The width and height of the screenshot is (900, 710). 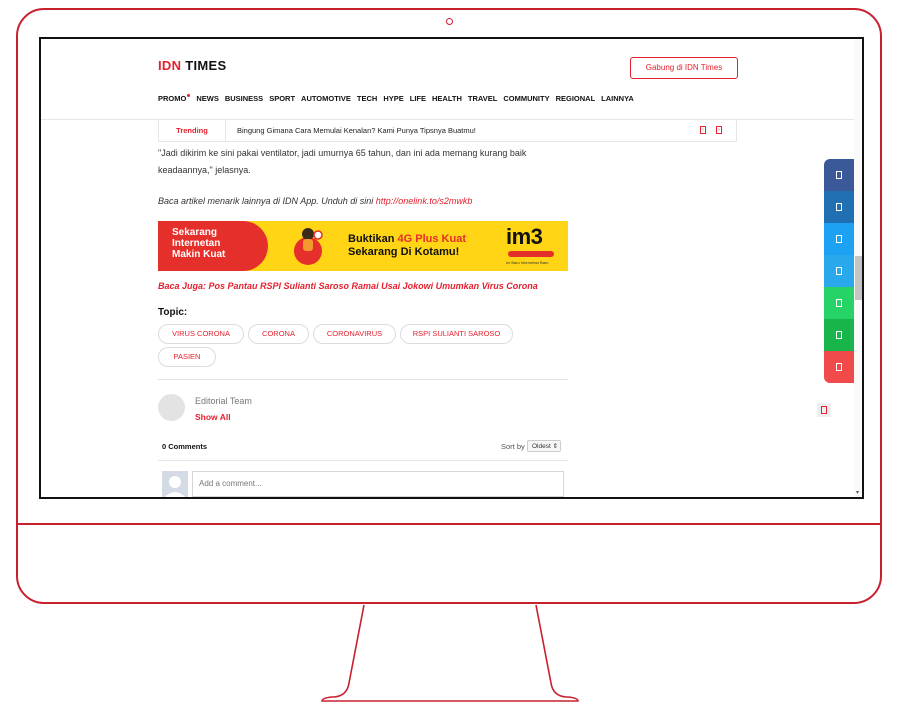 What do you see at coordinates (526, 98) in the screenshot?
I see `nav-item-community: COMMUNITY` at bounding box center [526, 98].